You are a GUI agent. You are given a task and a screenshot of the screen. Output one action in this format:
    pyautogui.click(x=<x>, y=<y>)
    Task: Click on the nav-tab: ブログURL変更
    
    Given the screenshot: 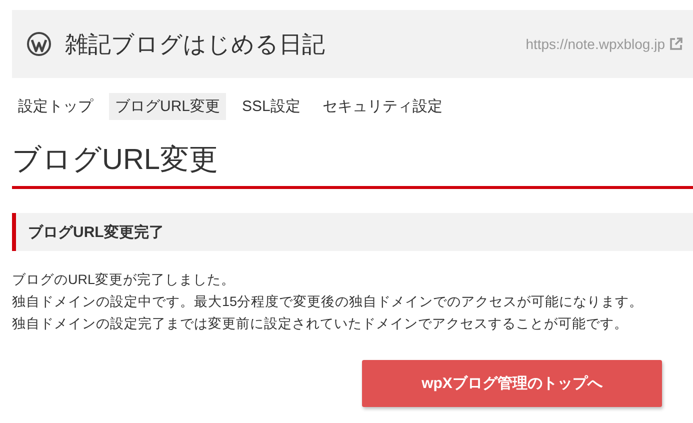 What is the action you would take?
    pyautogui.click(x=167, y=106)
    